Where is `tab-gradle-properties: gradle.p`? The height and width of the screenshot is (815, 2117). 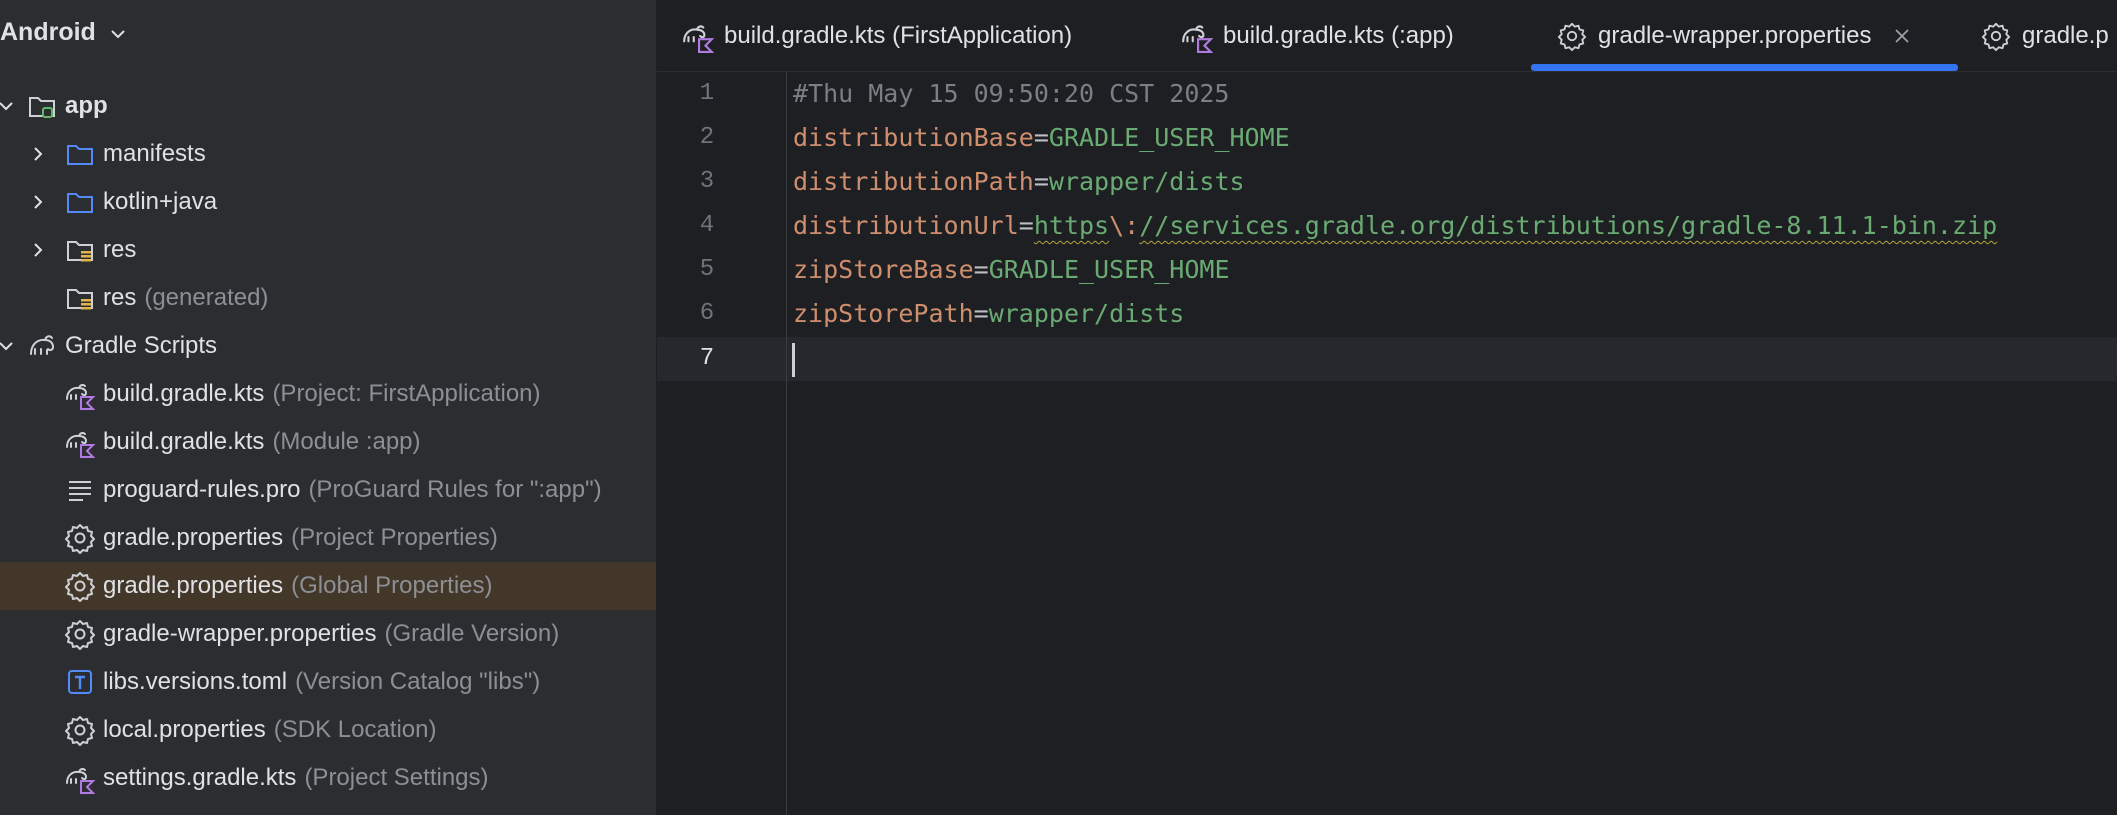
tab-gradle-properties: gradle.p is located at coordinates (2044, 35).